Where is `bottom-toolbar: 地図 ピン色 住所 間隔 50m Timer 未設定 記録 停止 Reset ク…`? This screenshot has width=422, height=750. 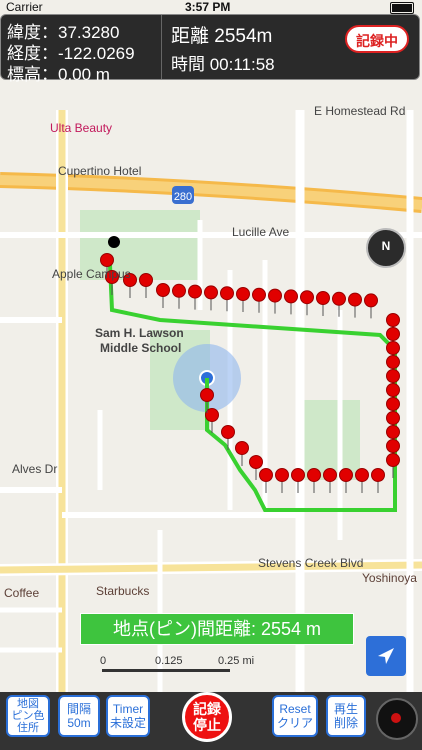 bottom-toolbar: 地図 ピン色 住所 間隔 50m Timer 未設定 記録 停止 Reset ク… is located at coordinates (211, 721).